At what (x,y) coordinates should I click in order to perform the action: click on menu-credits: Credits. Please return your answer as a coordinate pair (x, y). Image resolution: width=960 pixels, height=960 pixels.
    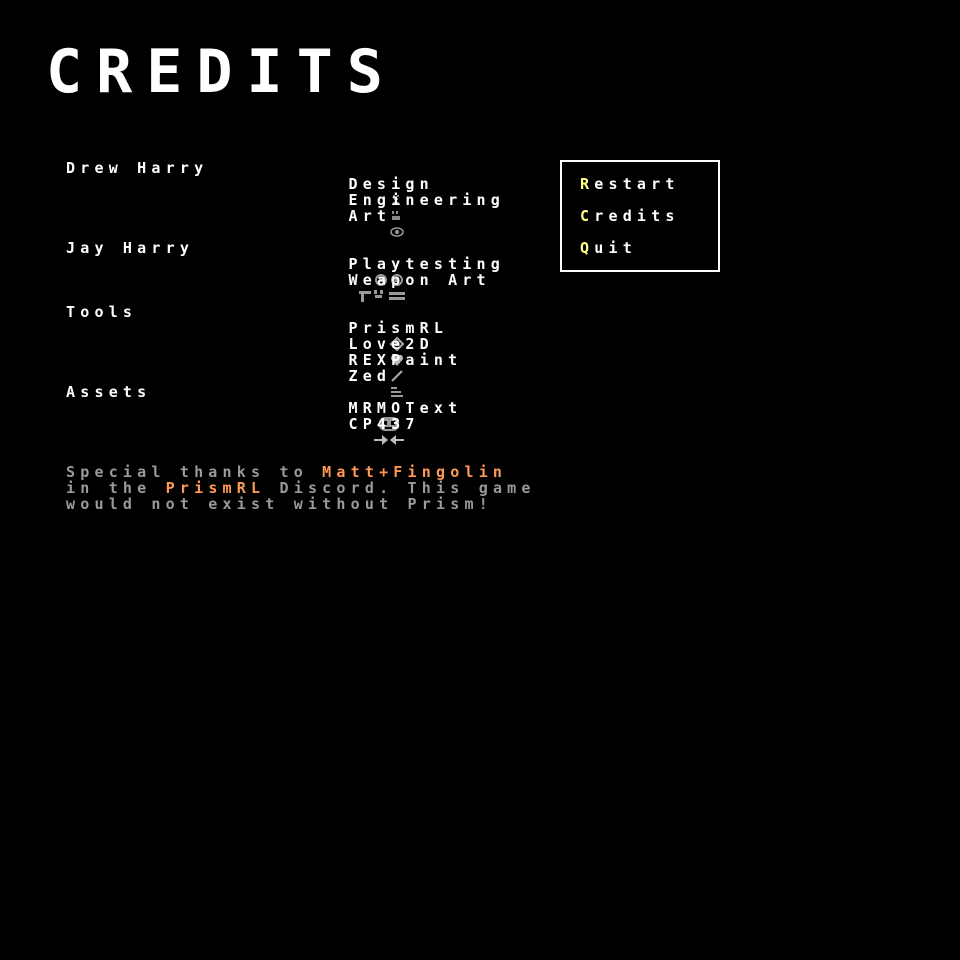
    Looking at the image, I should click on (630, 216).